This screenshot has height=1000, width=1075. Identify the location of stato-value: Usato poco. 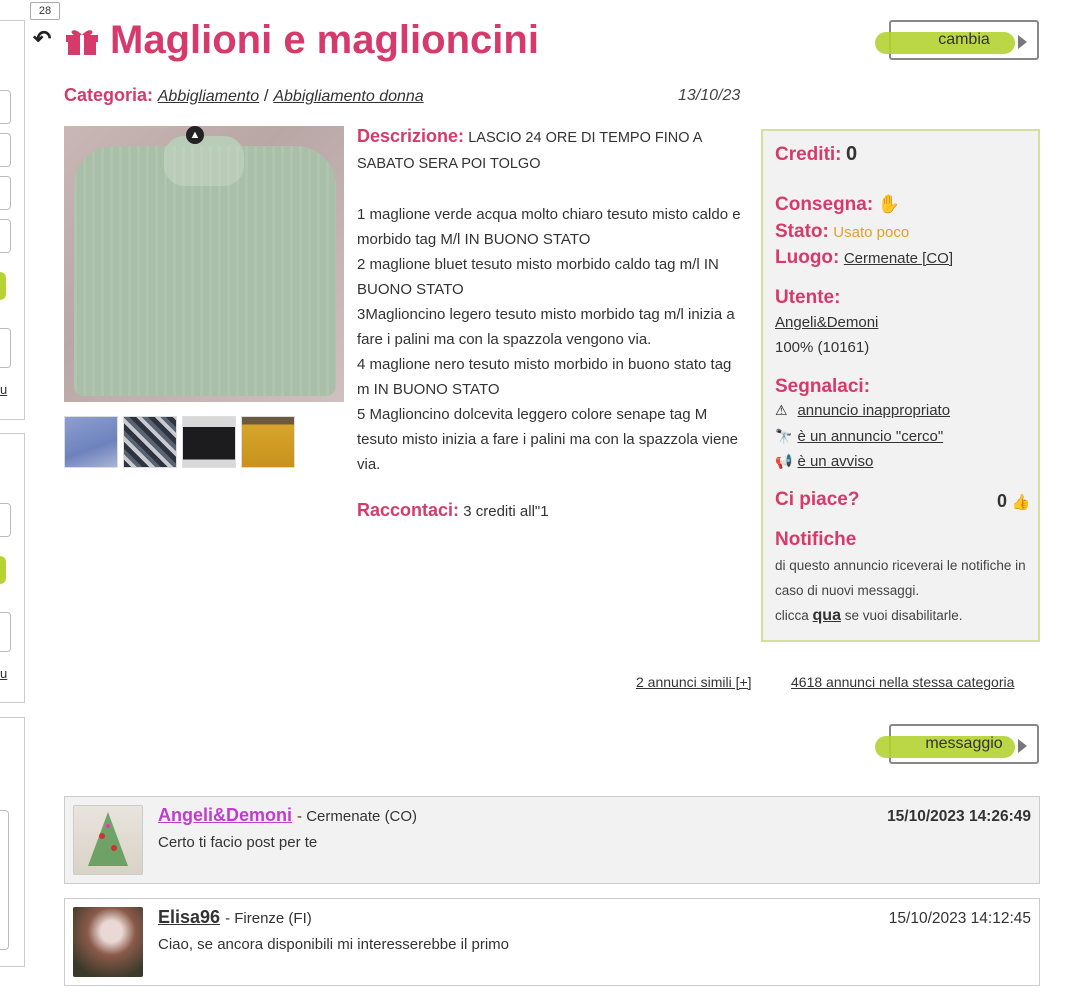
(871, 232).